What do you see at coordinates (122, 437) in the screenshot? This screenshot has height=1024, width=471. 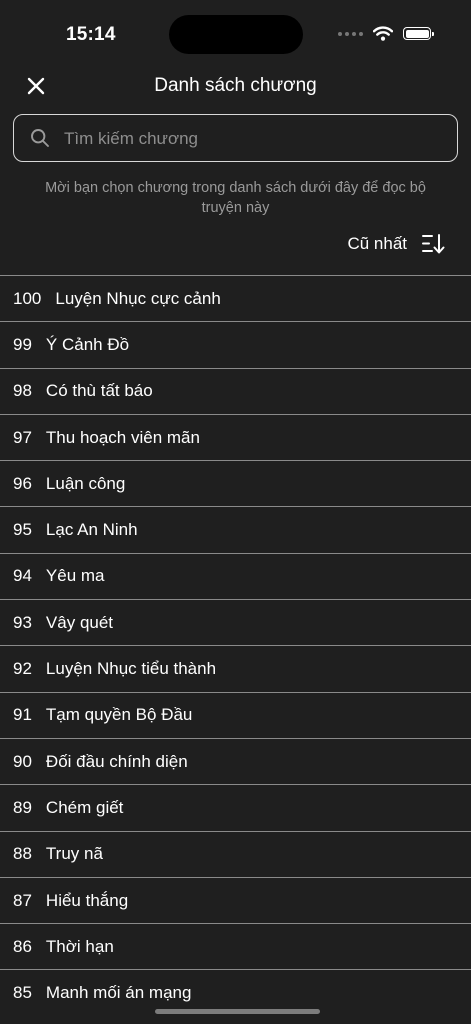 I see `chapter-title: Thu hoạch viên mãn` at bounding box center [122, 437].